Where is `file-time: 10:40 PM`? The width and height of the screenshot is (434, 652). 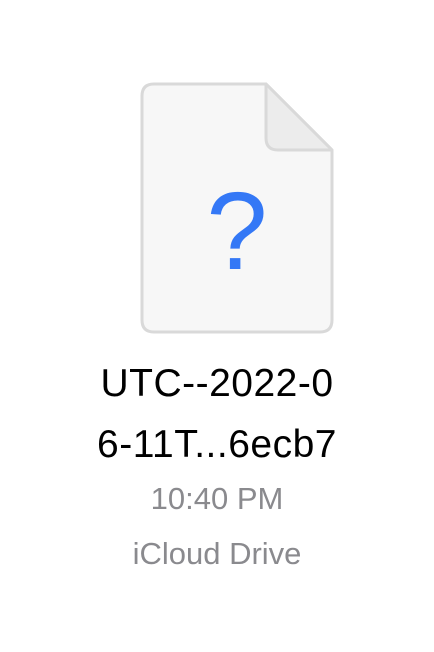
file-time: 10:40 PM is located at coordinates (217, 498).